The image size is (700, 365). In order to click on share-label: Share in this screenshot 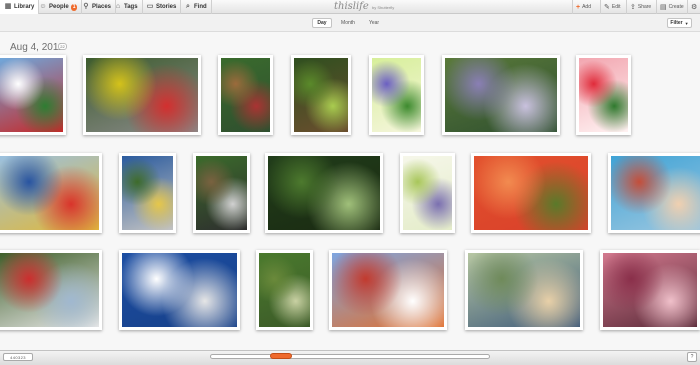, I will do `click(644, 7)`.